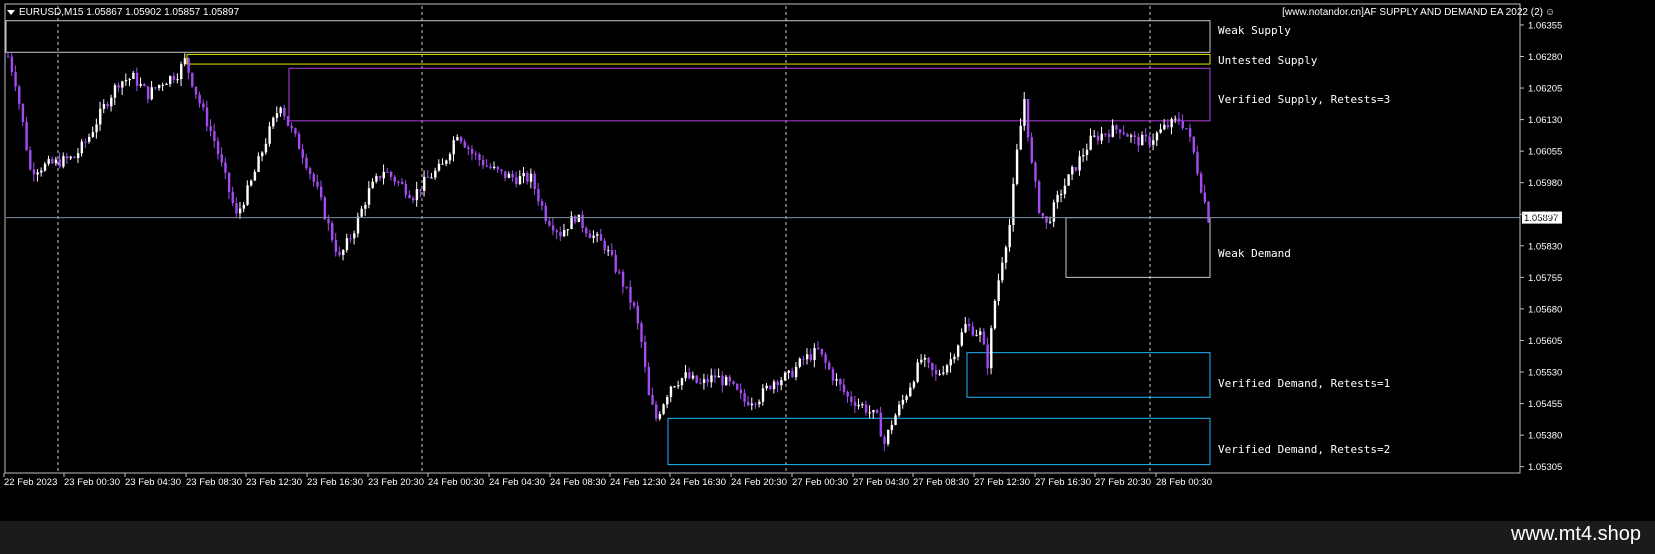 This screenshot has height=554, width=1655. I want to click on zone-label: Weak Supply, so click(1254, 30).